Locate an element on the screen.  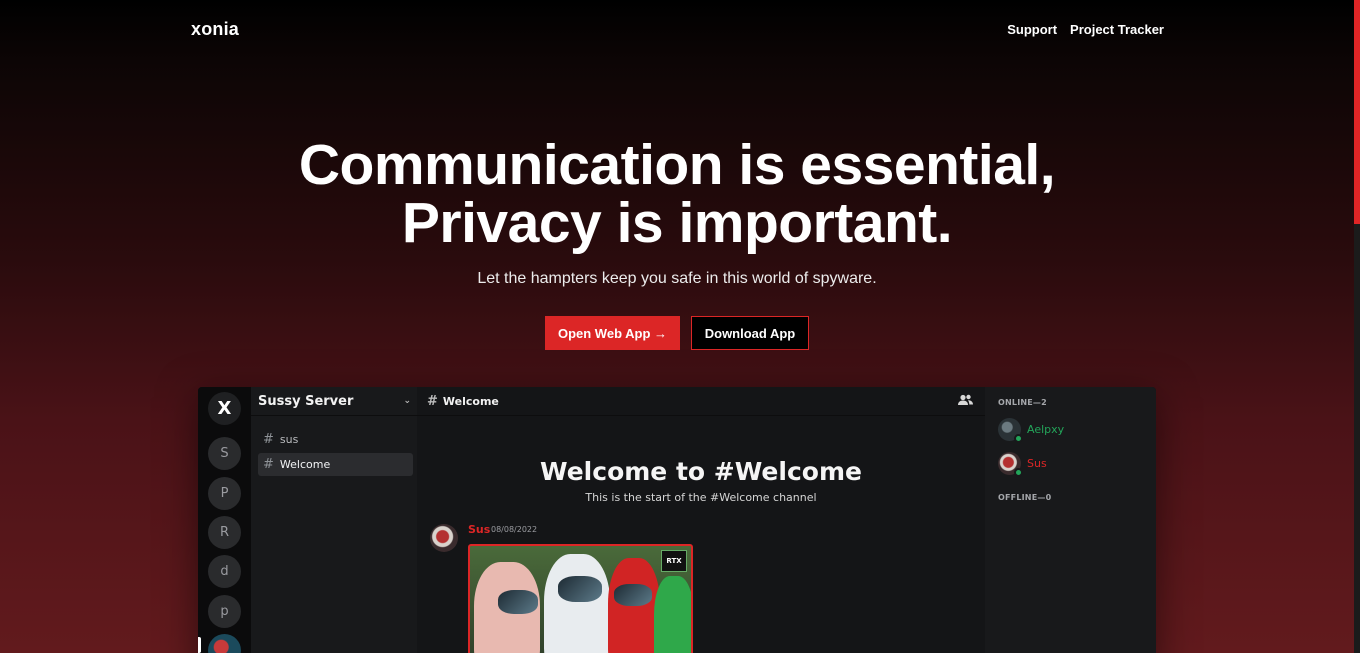
hero-title-line-1: Communication is essential, is located at coordinates (677, 165).